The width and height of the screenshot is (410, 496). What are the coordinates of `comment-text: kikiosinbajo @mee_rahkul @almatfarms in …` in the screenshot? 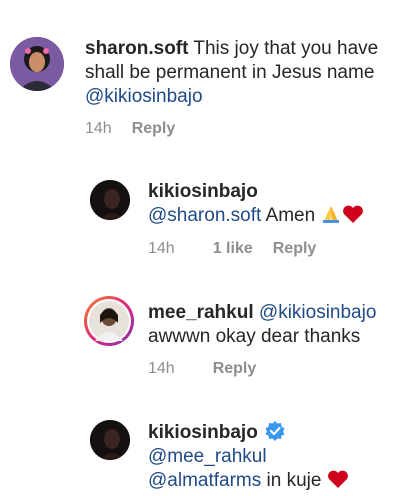 It's located at (265, 458).